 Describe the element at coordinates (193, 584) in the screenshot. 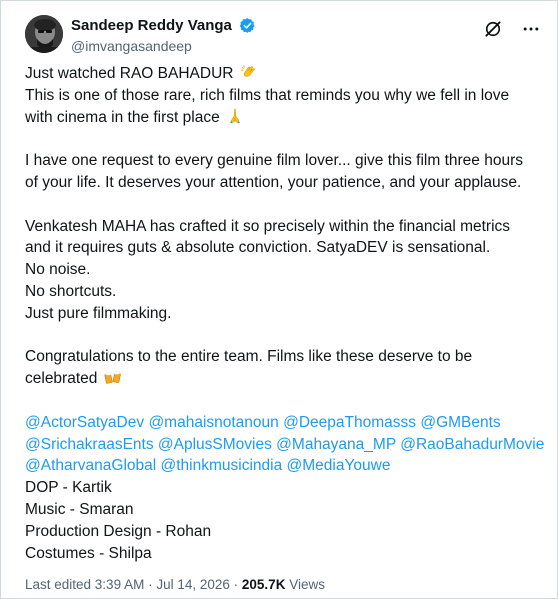

I see `tweet-date: Jul 14, 2026` at that location.